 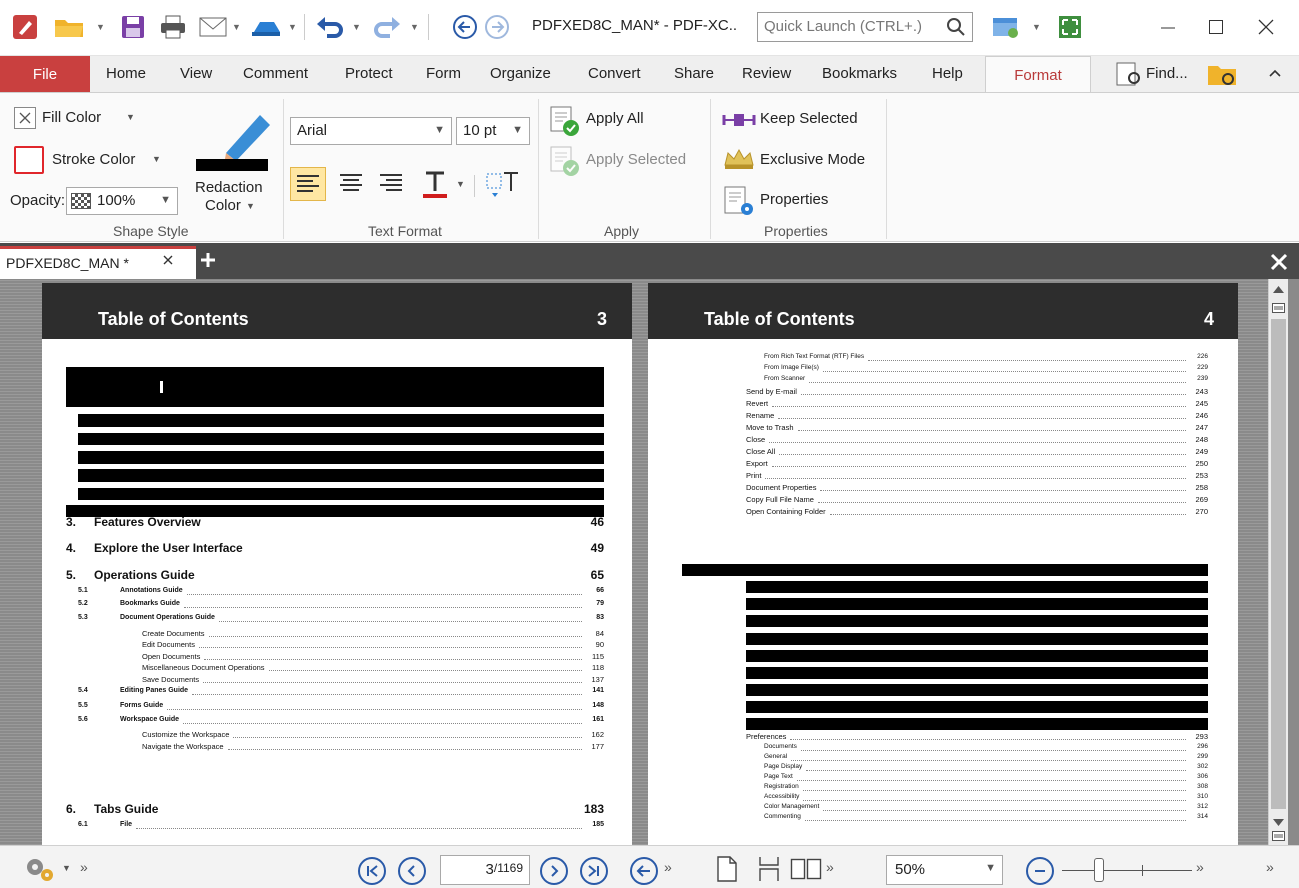 I want to click on toc-entry: Close 248, so click(x=943, y=440).